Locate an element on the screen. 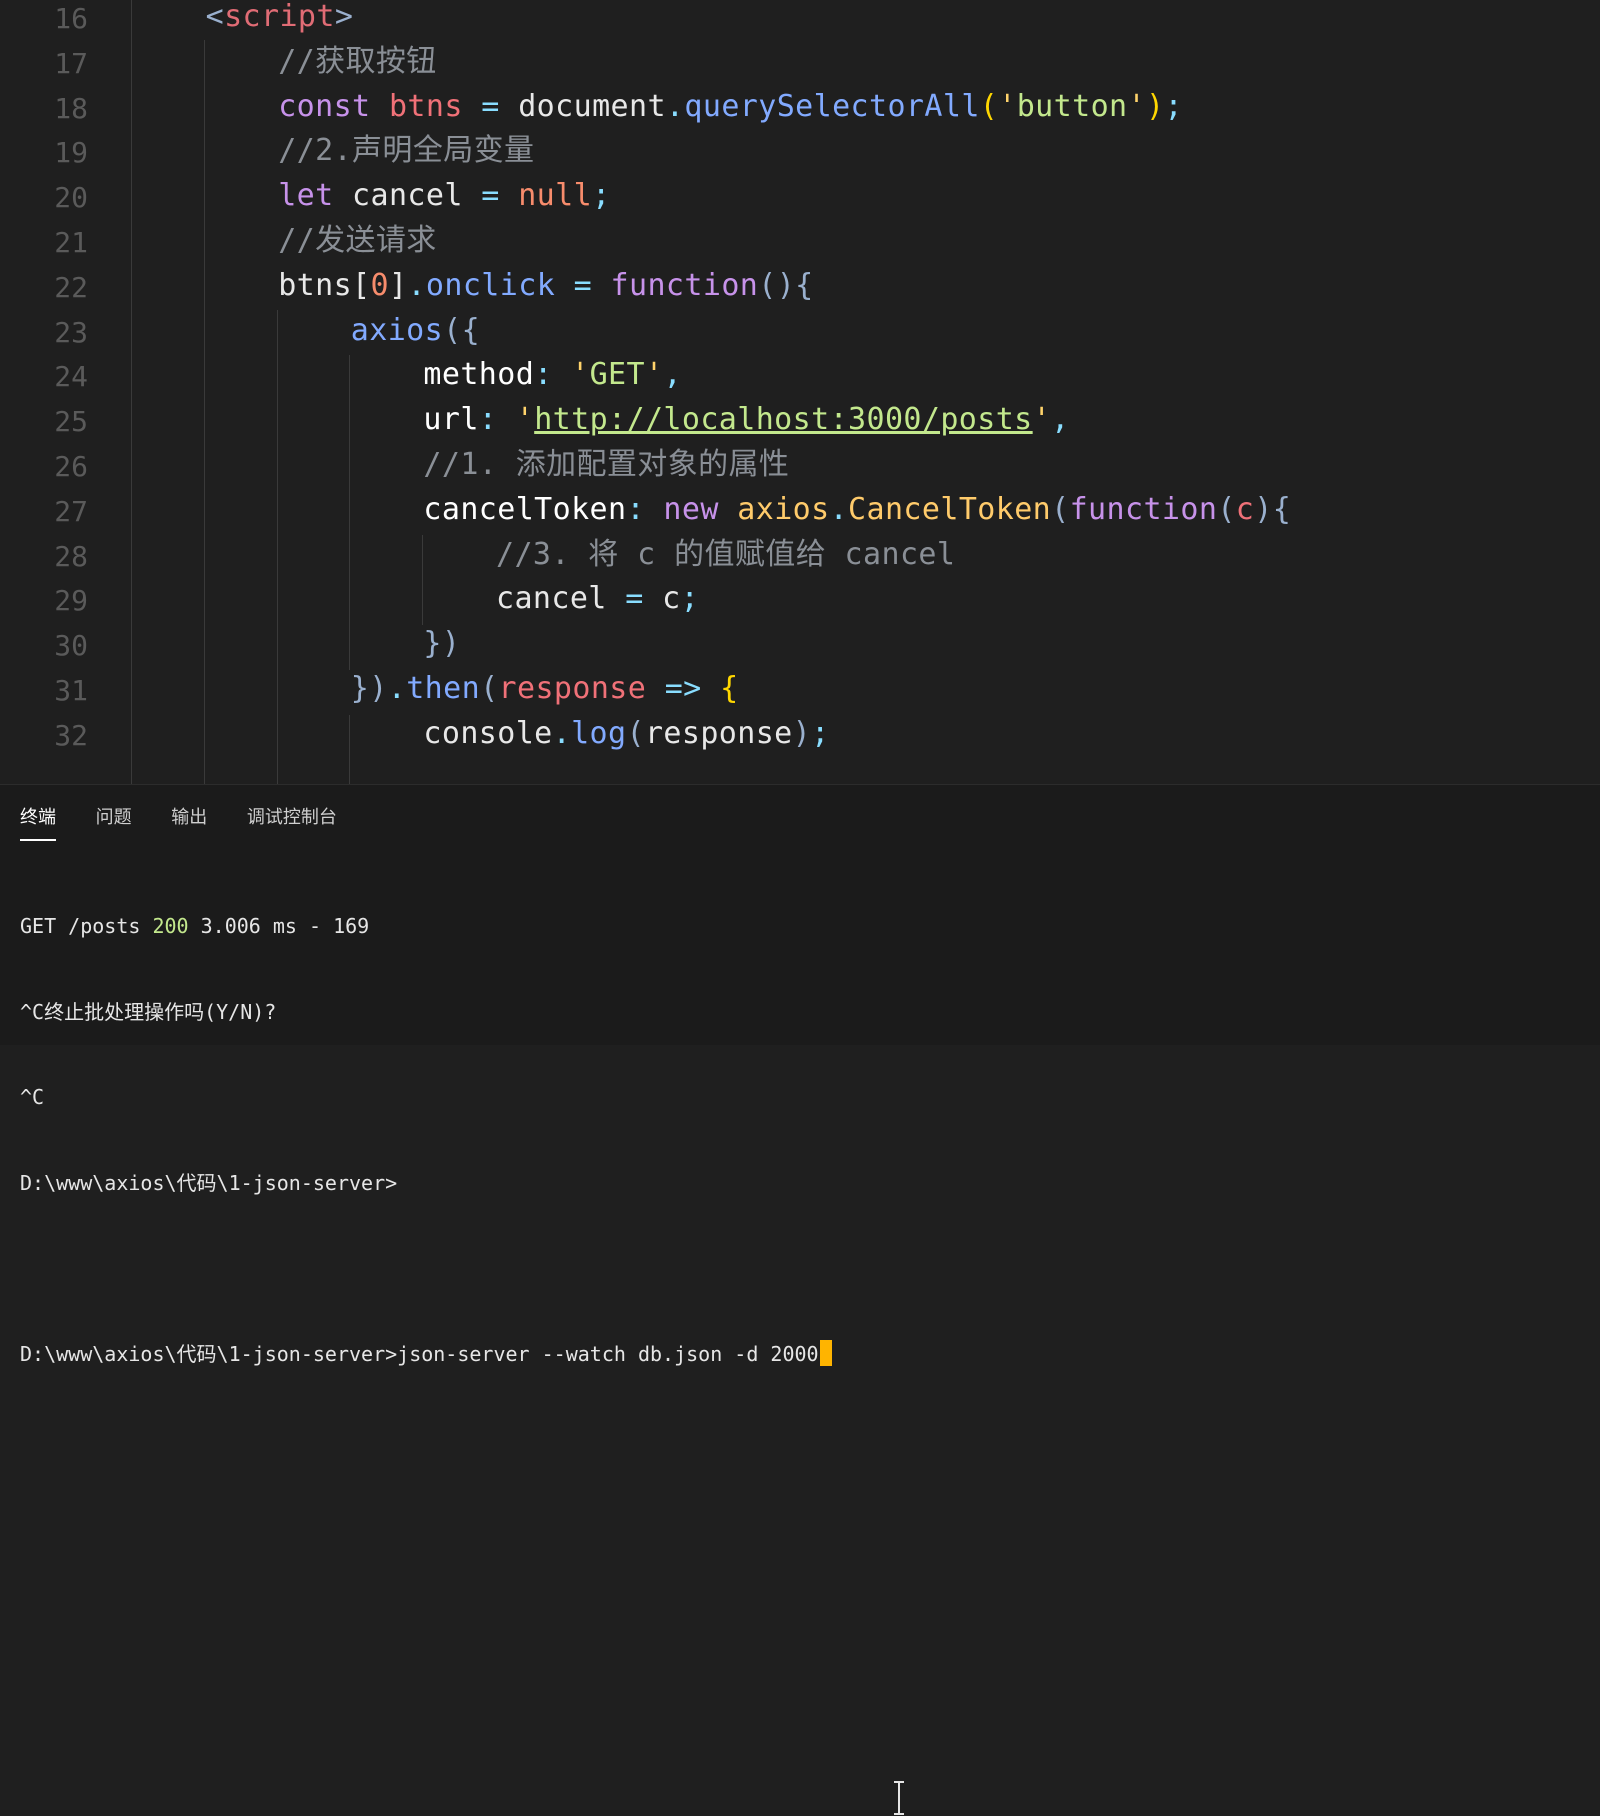  code-token: //1. 添加配置对象的属性 is located at coordinates (606, 464).